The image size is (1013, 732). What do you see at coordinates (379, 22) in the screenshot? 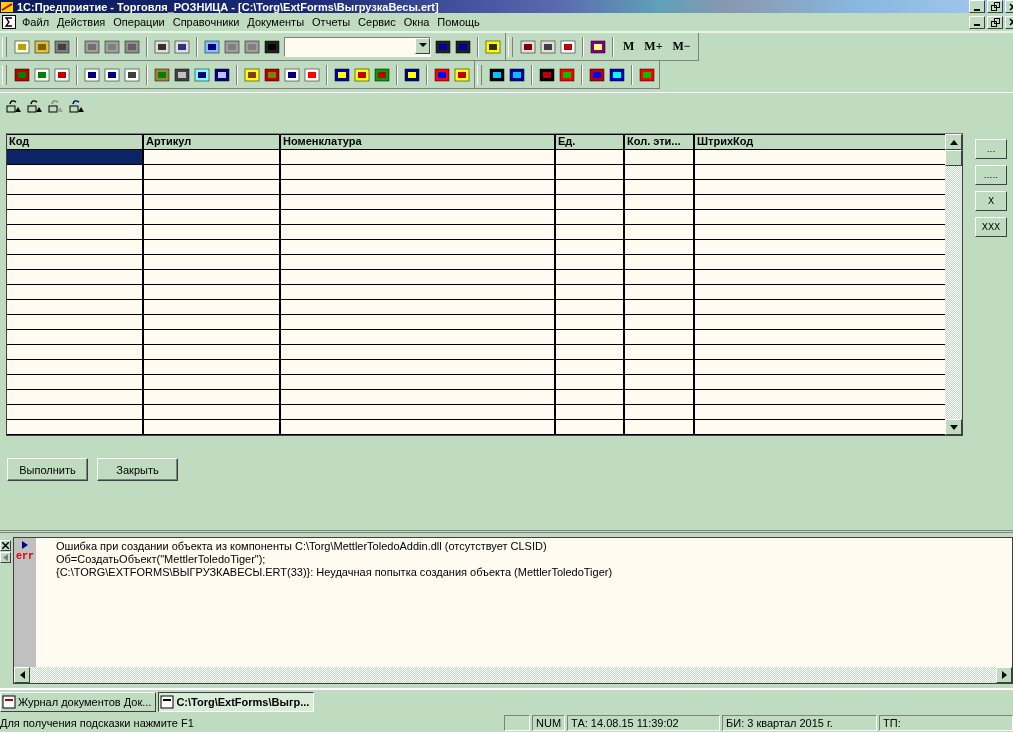
I see `menu-item: Сервис` at bounding box center [379, 22].